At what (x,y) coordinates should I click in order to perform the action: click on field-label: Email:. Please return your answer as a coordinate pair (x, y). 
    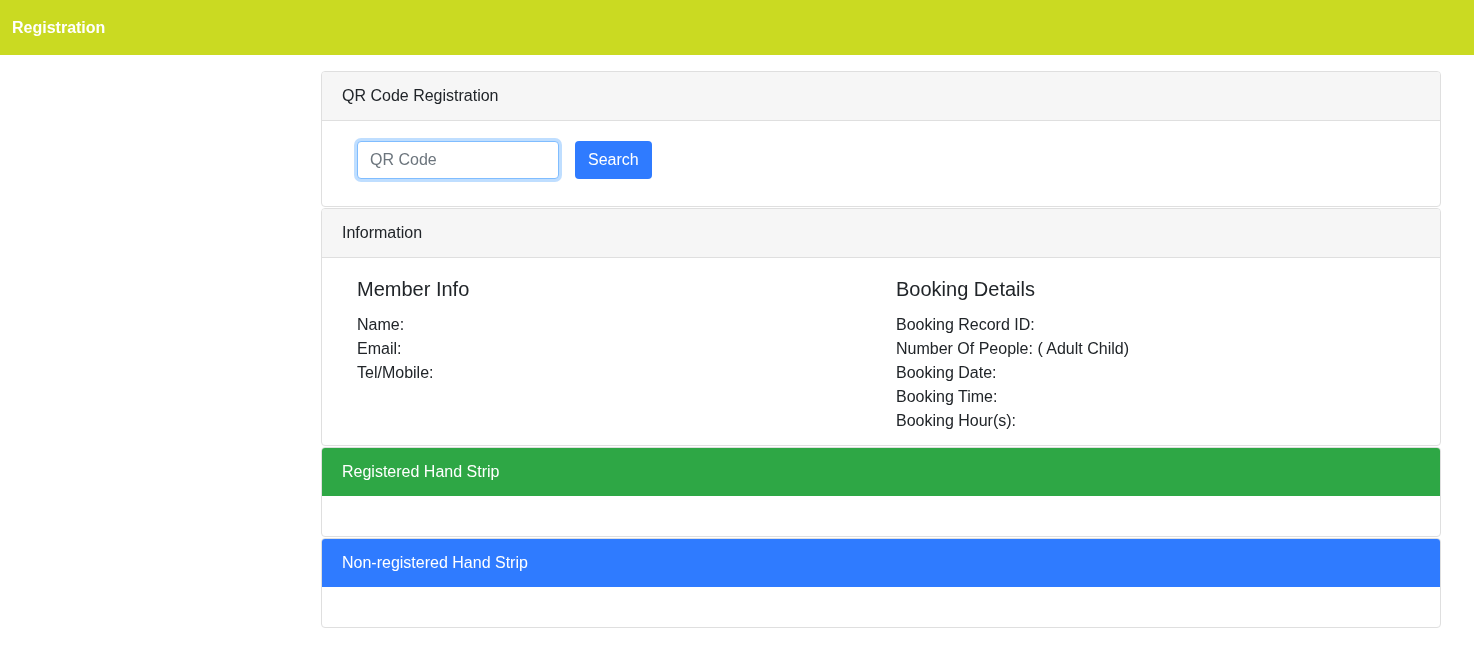
    Looking at the image, I should click on (380, 349).